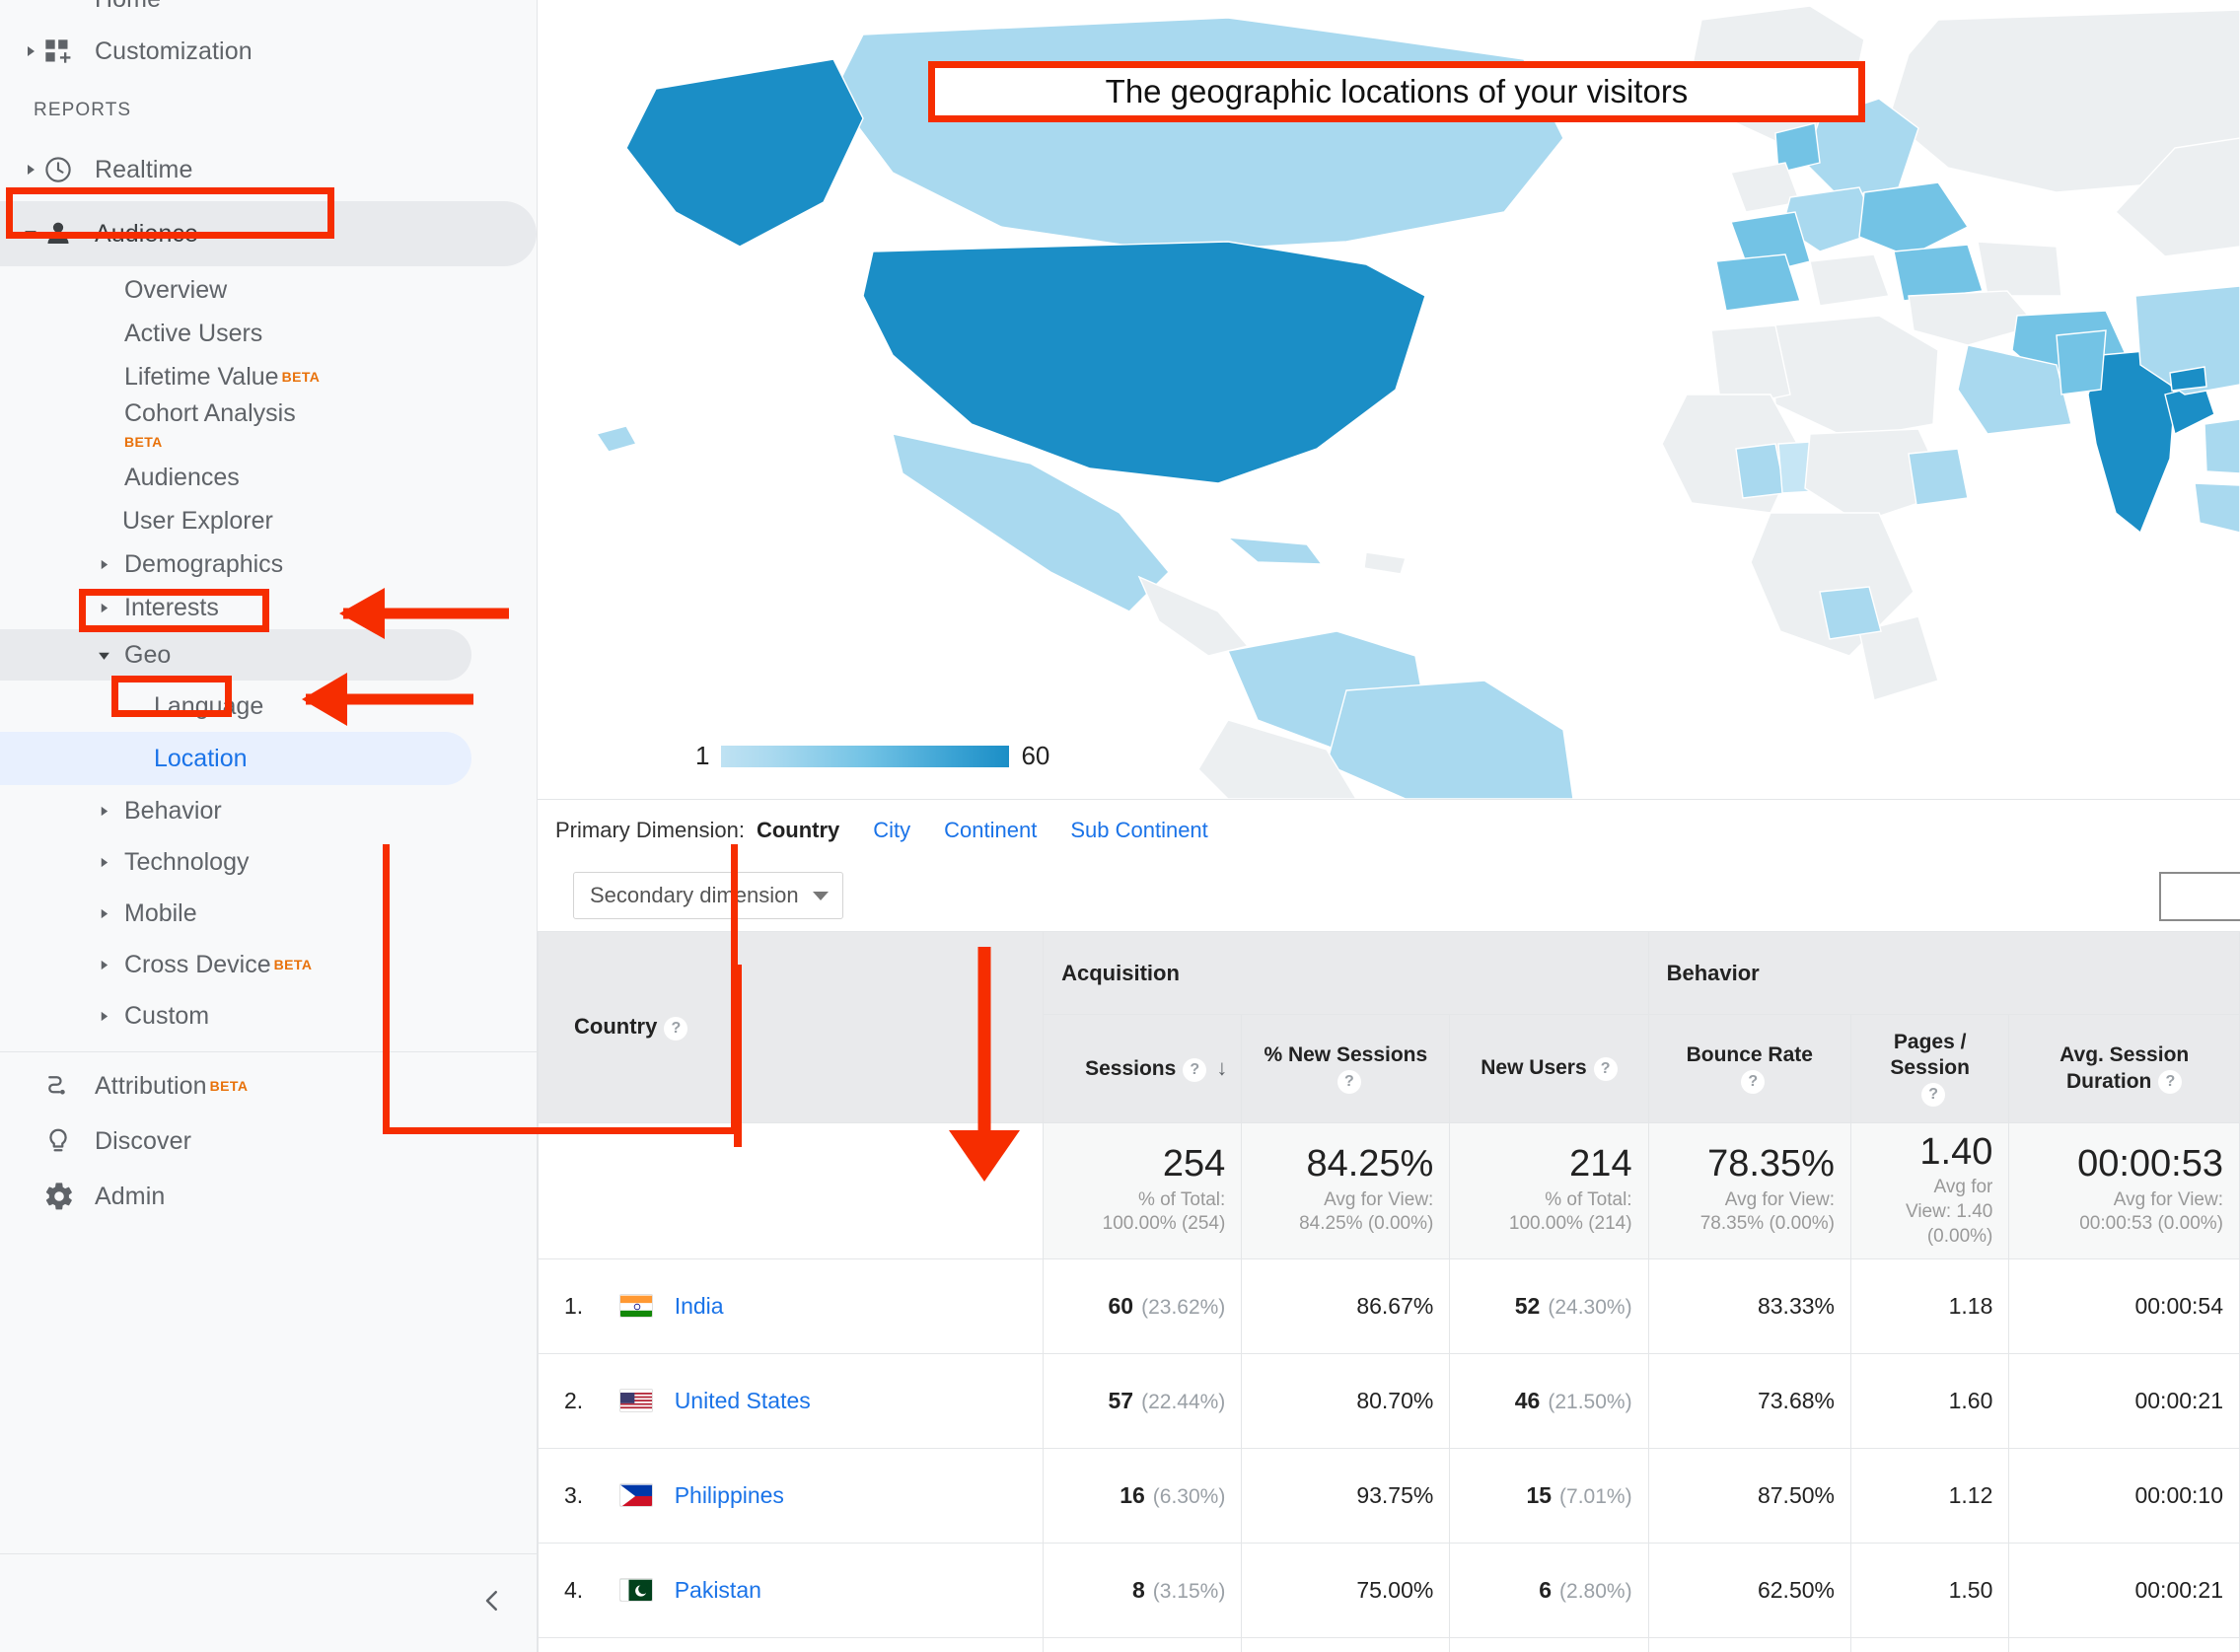  I want to click on sidebar-item-realtime: Realtime, so click(268, 170).